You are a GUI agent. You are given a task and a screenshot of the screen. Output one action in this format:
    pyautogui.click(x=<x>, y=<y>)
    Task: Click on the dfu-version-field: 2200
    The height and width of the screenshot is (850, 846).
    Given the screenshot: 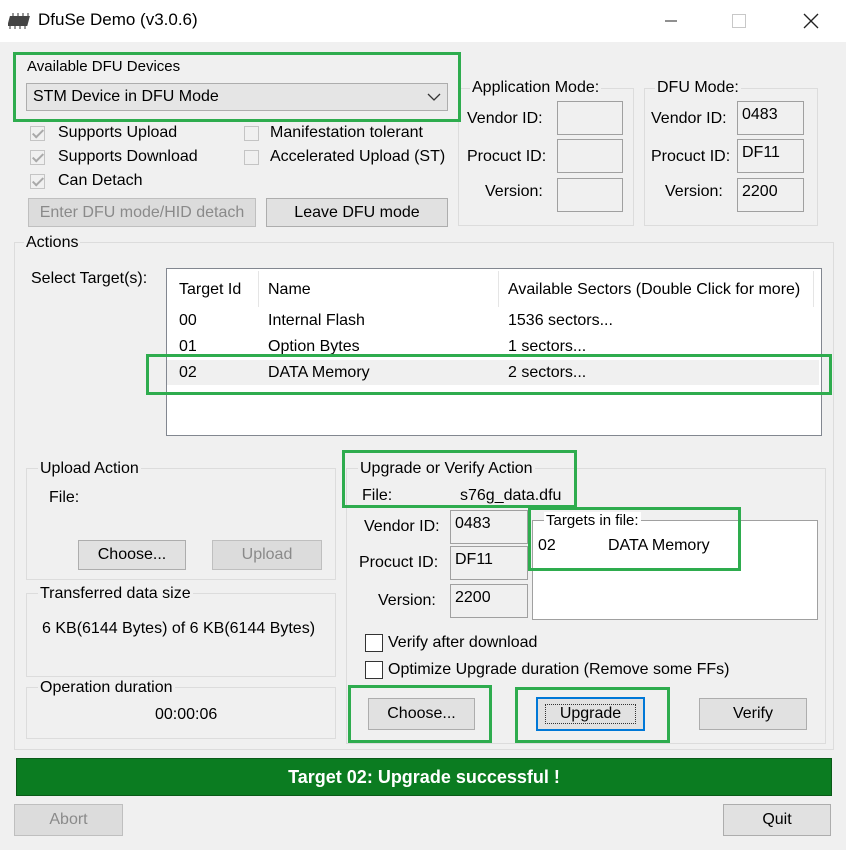 What is the action you would take?
    pyautogui.click(x=770, y=195)
    